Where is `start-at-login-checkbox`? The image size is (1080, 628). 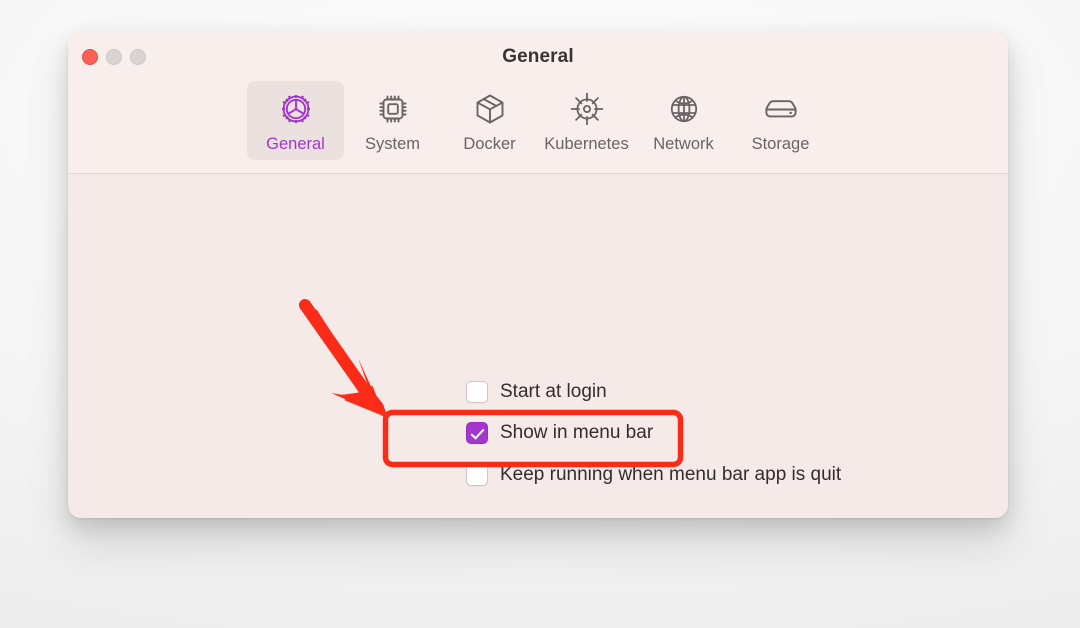
start-at-login-checkbox is located at coordinates (477, 392).